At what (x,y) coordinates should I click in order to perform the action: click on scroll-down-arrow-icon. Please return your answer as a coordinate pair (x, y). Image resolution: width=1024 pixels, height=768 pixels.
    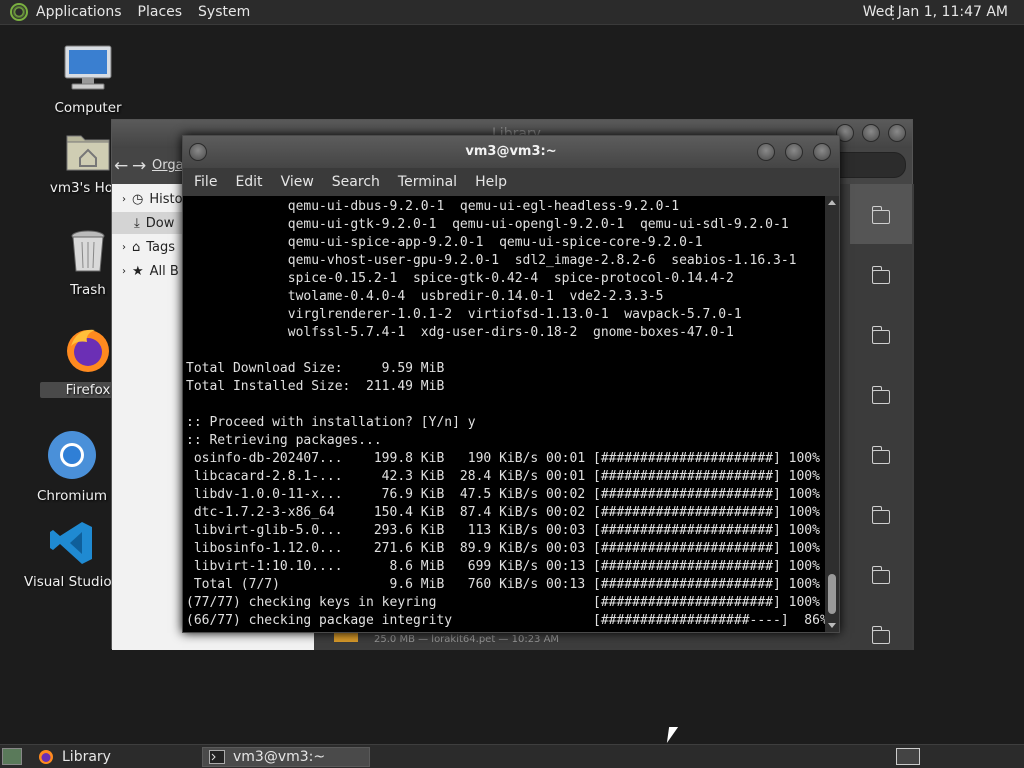
    Looking at the image, I should click on (832, 625).